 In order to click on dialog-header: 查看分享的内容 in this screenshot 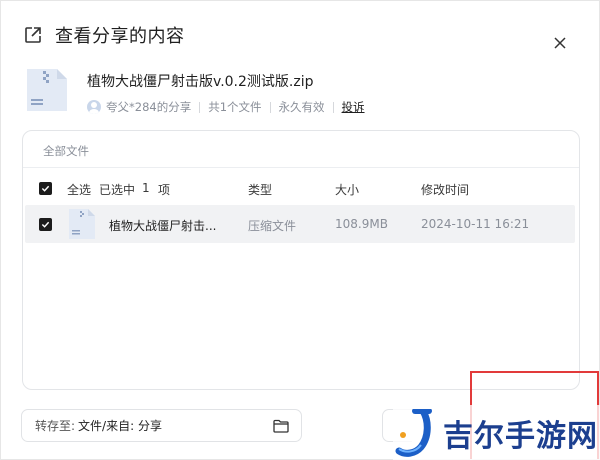, I will do `click(104, 35)`.